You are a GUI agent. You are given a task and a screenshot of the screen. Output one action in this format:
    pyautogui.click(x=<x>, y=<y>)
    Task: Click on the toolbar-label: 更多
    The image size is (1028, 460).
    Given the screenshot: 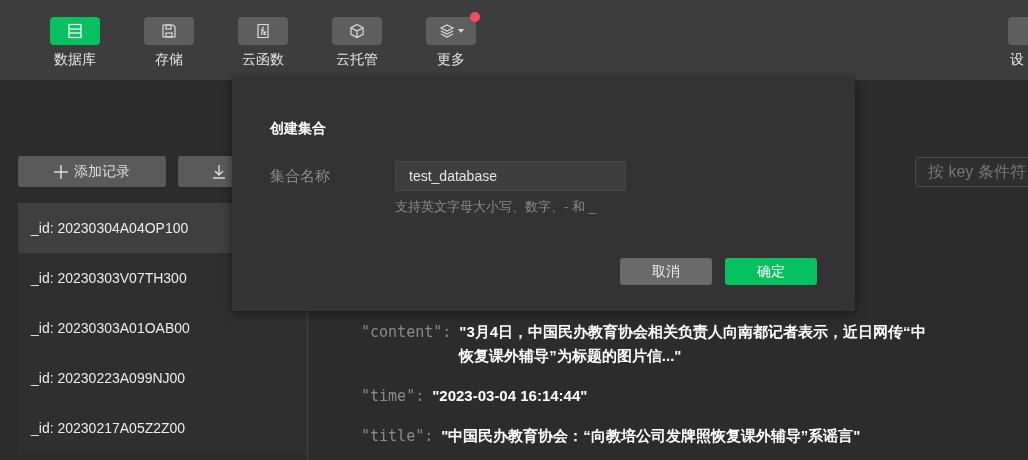 What is the action you would take?
    pyautogui.click(x=451, y=59)
    